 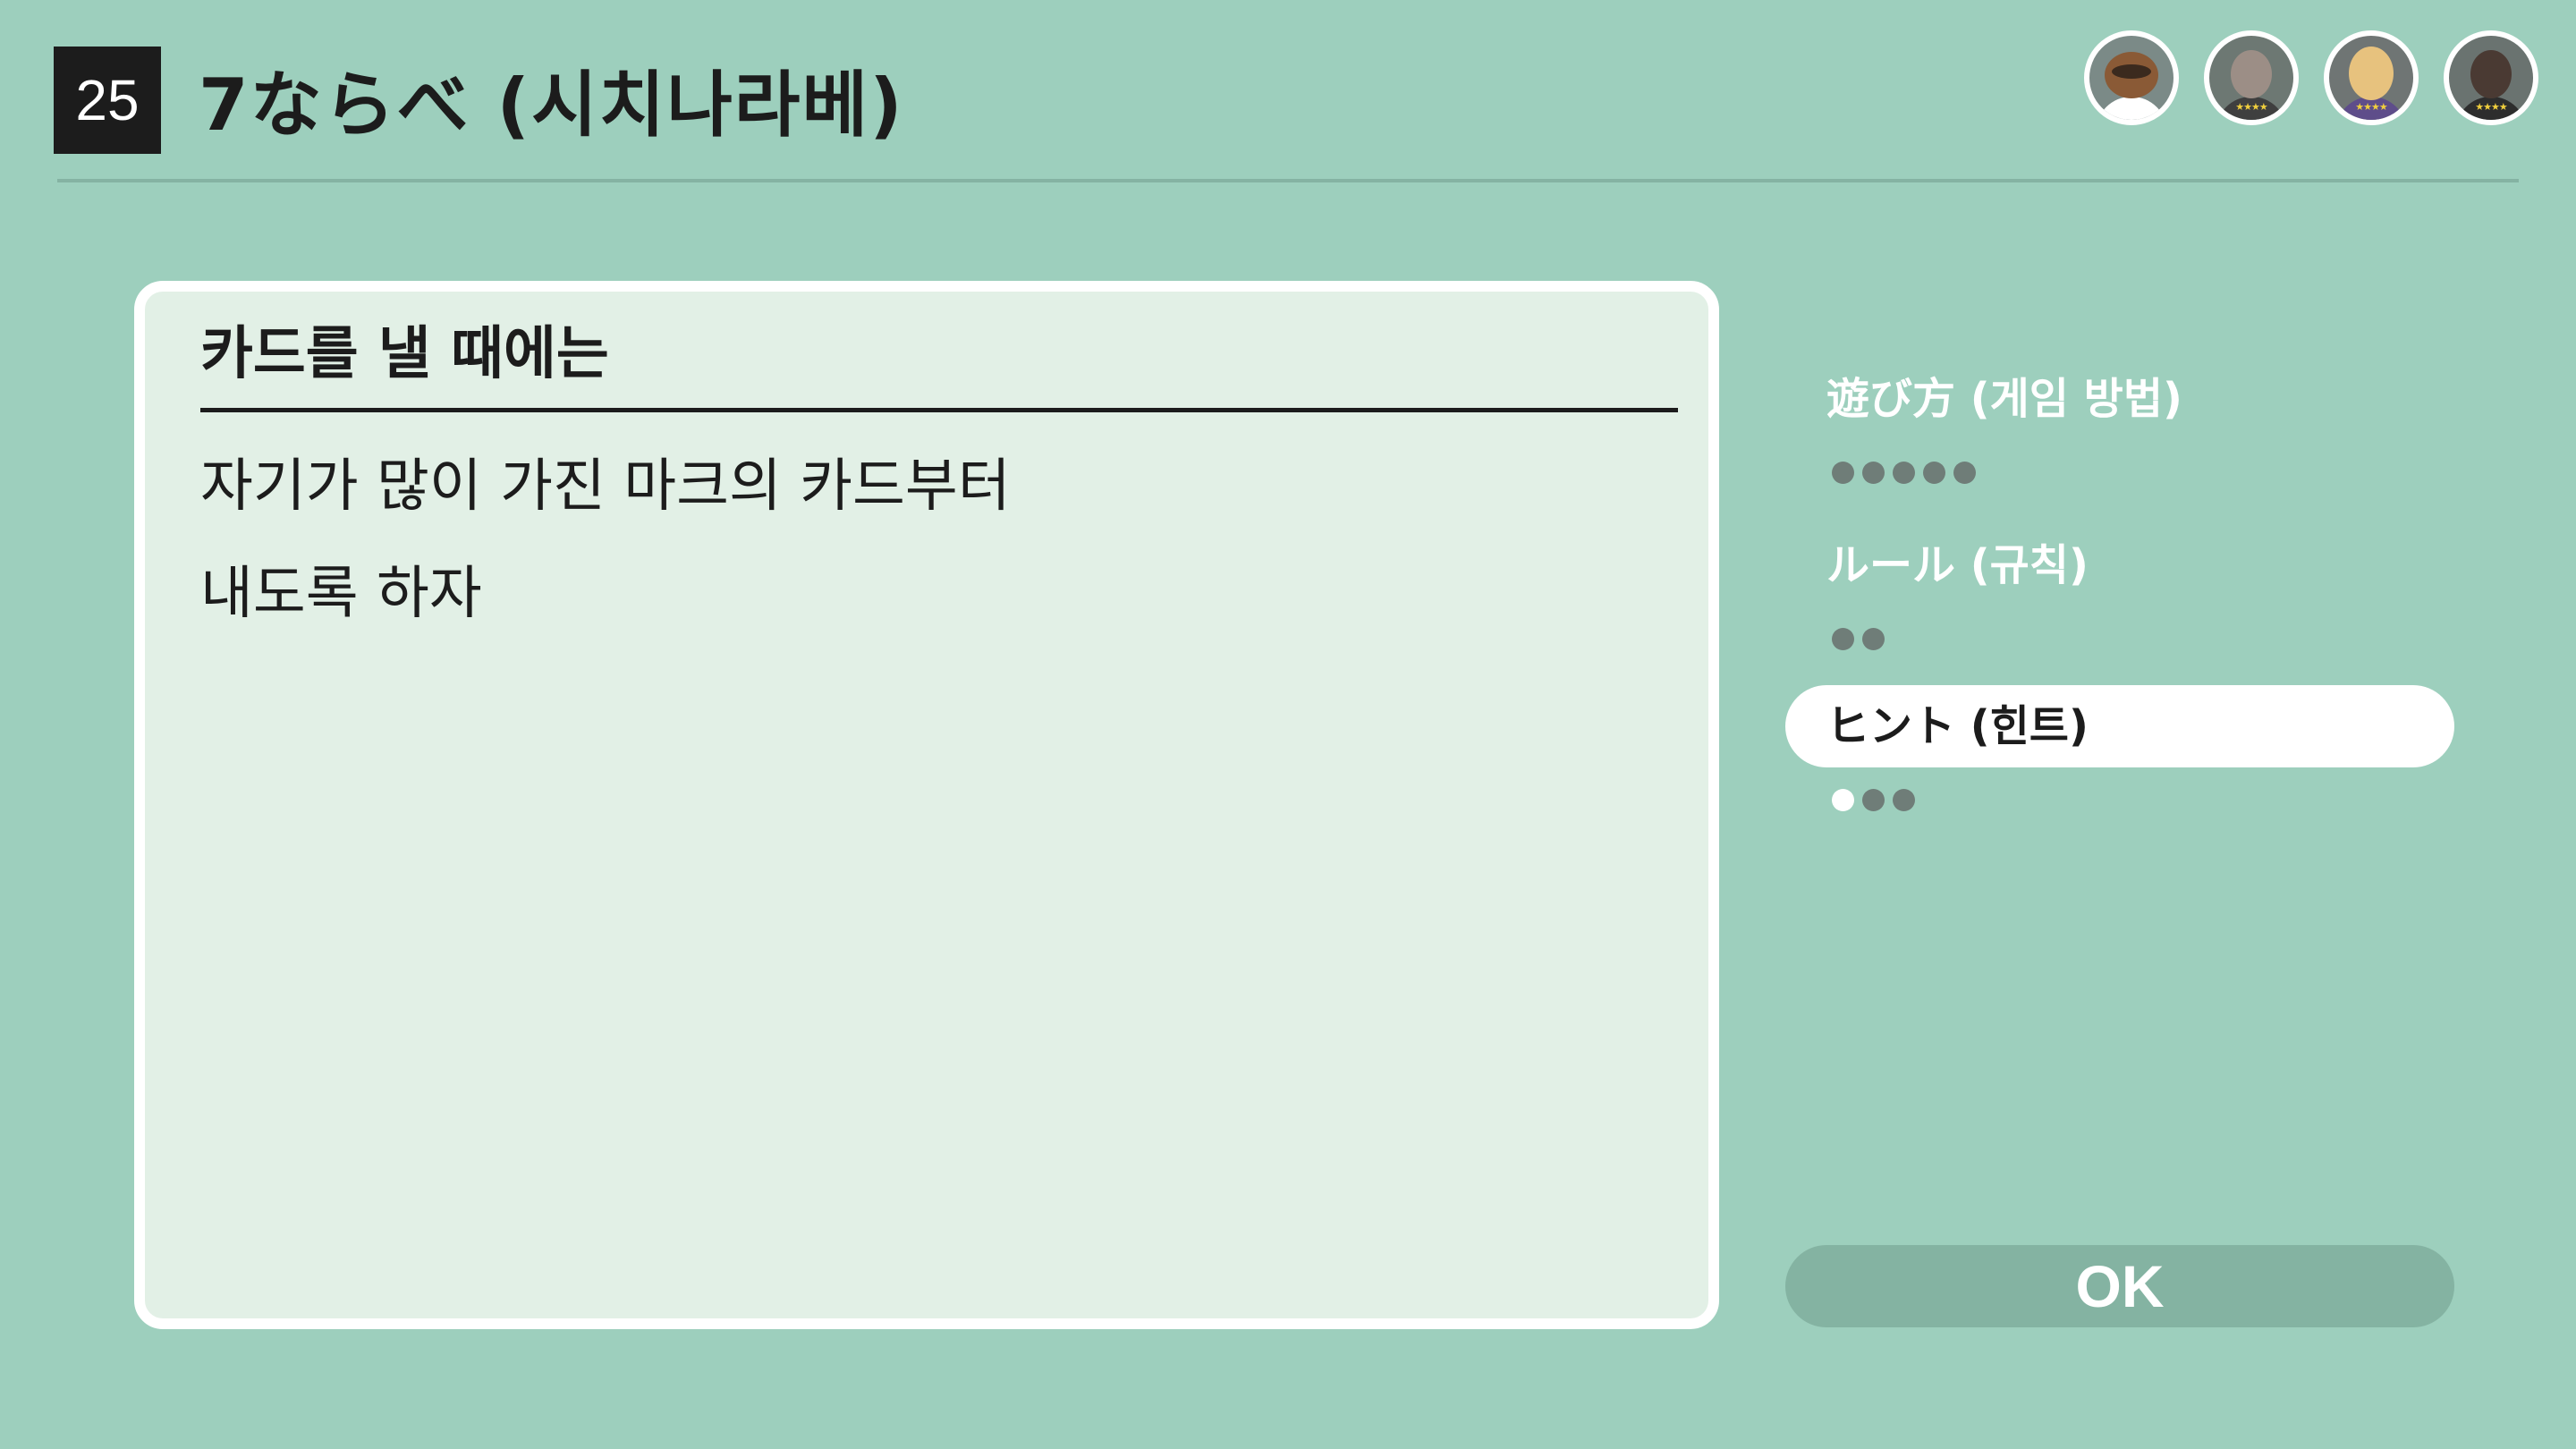 What do you see at coordinates (2311, 77) in the screenshot?
I see `player-avatars: ★★★★ ★★★★ ★★★★` at bounding box center [2311, 77].